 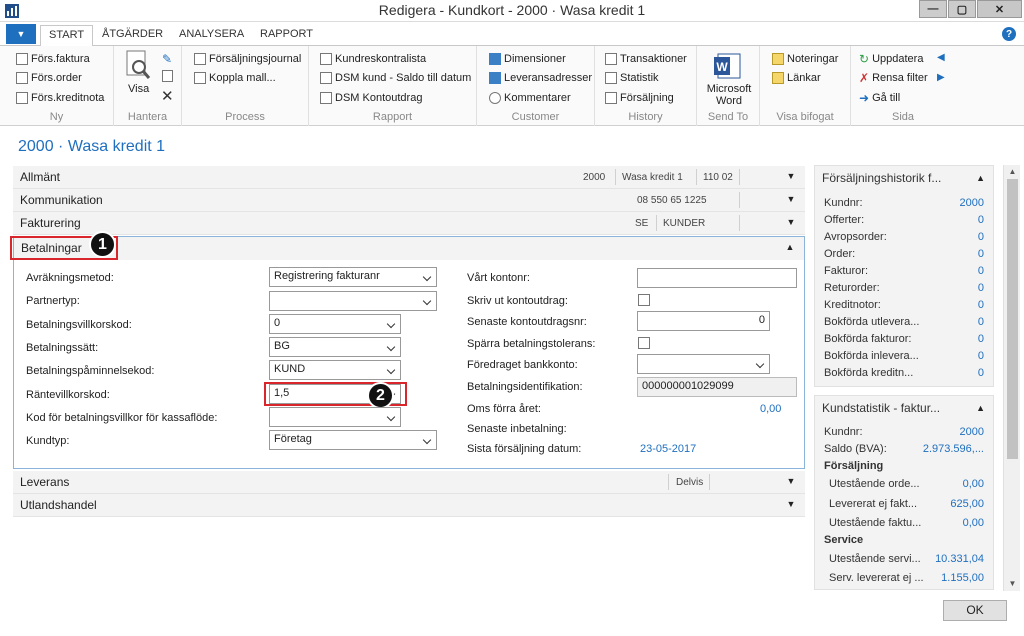 What do you see at coordinates (211, 36) in the screenshot?
I see `tab-analysera: ANALYSERA` at bounding box center [211, 36].